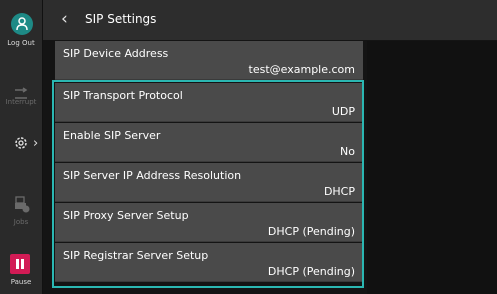  What do you see at coordinates (270, 20) in the screenshot?
I see `header-bar: ‹ SIP Settings` at bounding box center [270, 20].